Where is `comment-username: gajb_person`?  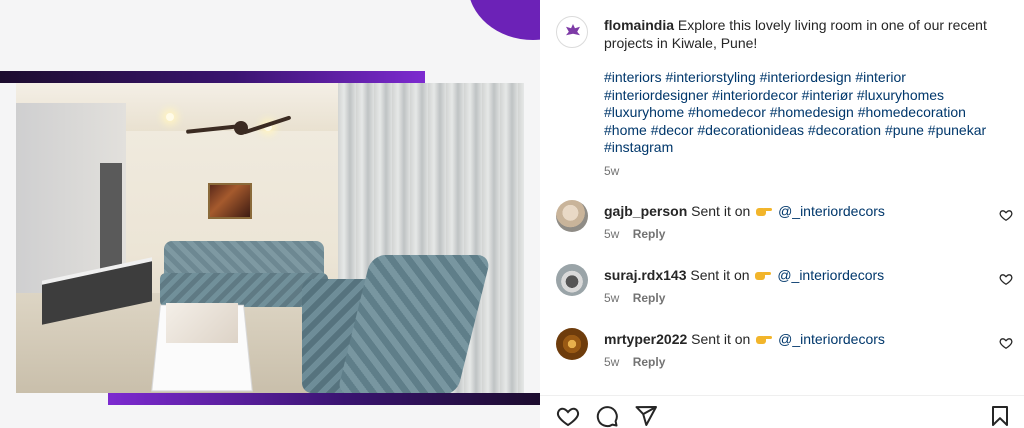
comment-username: gajb_person is located at coordinates (645, 211).